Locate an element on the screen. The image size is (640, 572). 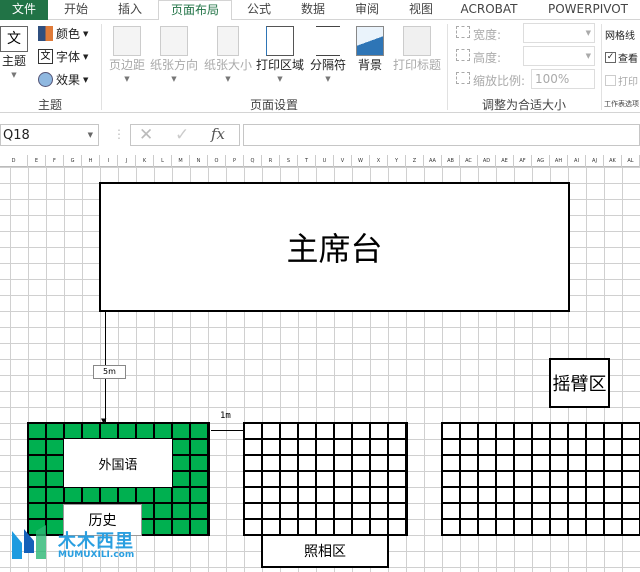
scale-input: 100% is located at coordinates (563, 79).